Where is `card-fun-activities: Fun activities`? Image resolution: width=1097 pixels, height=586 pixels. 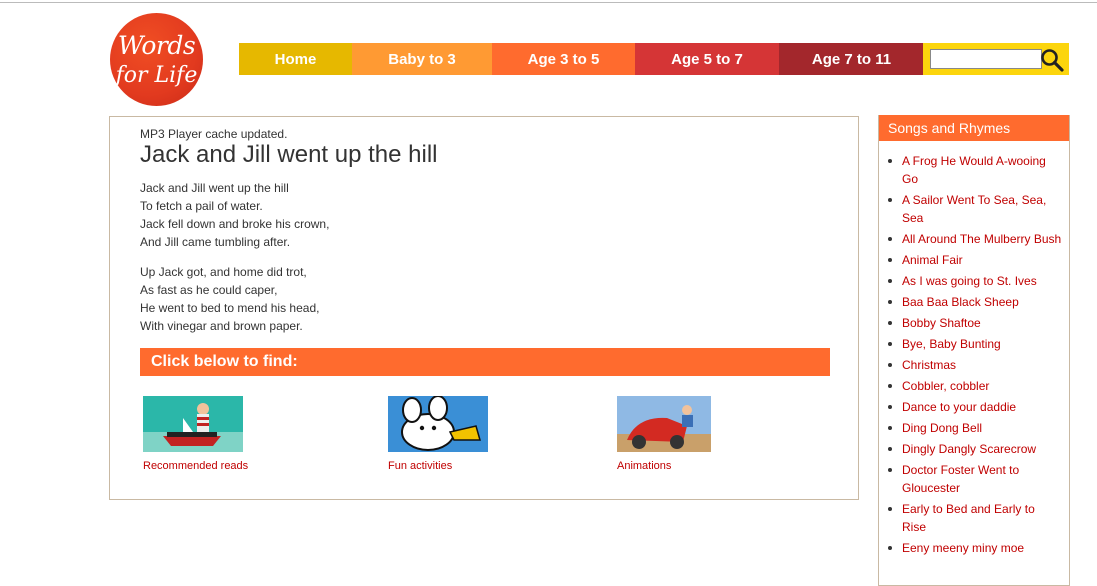
card-fun-activities: Fun activities is located at coordinates (438, 434).